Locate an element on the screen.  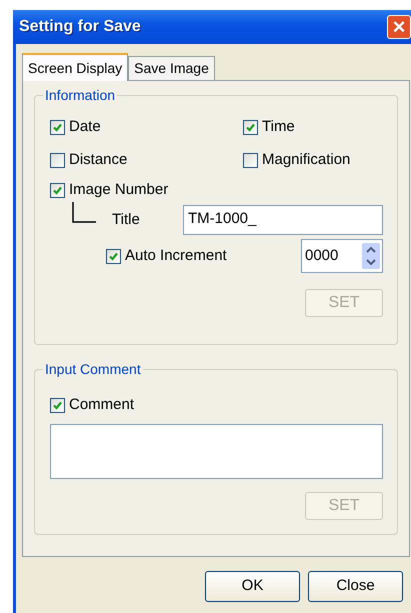
comment-field is located at coordinates (216, 451).